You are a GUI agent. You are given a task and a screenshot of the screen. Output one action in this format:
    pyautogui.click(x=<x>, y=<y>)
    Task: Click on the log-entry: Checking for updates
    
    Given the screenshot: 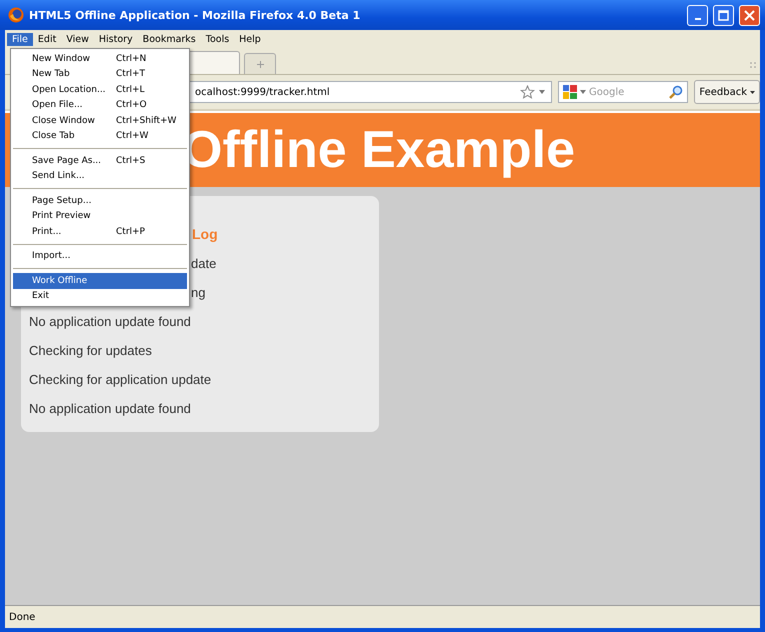 What is the action you would take?
    pyautogui.click(x=91, y=350)
    